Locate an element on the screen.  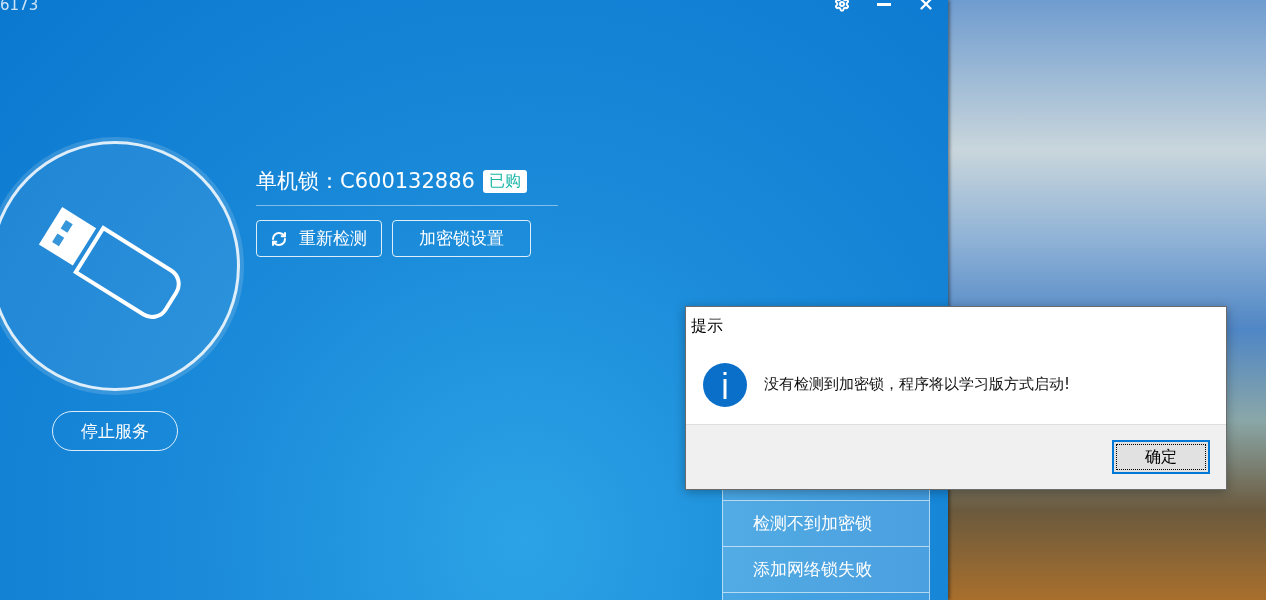
settings-icon is located at coordinates (842, 6).